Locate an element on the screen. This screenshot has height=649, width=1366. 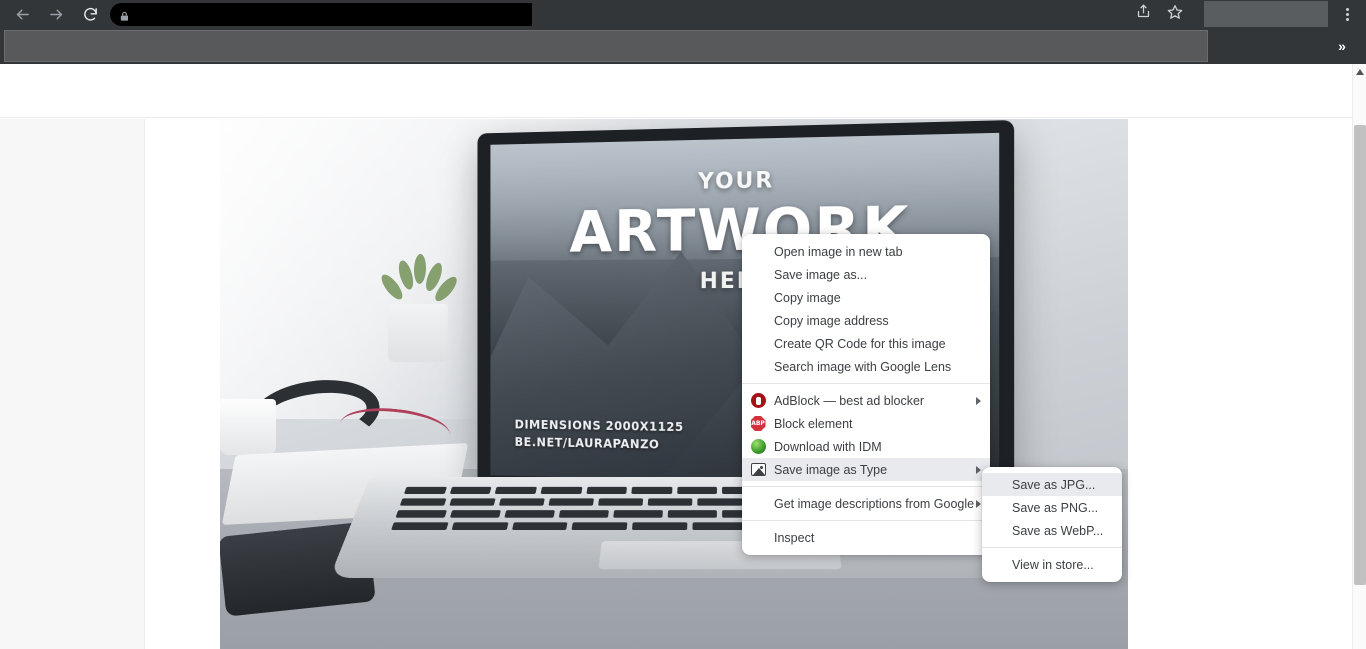
page-scrollbar is located at coordinates (1359, 356).